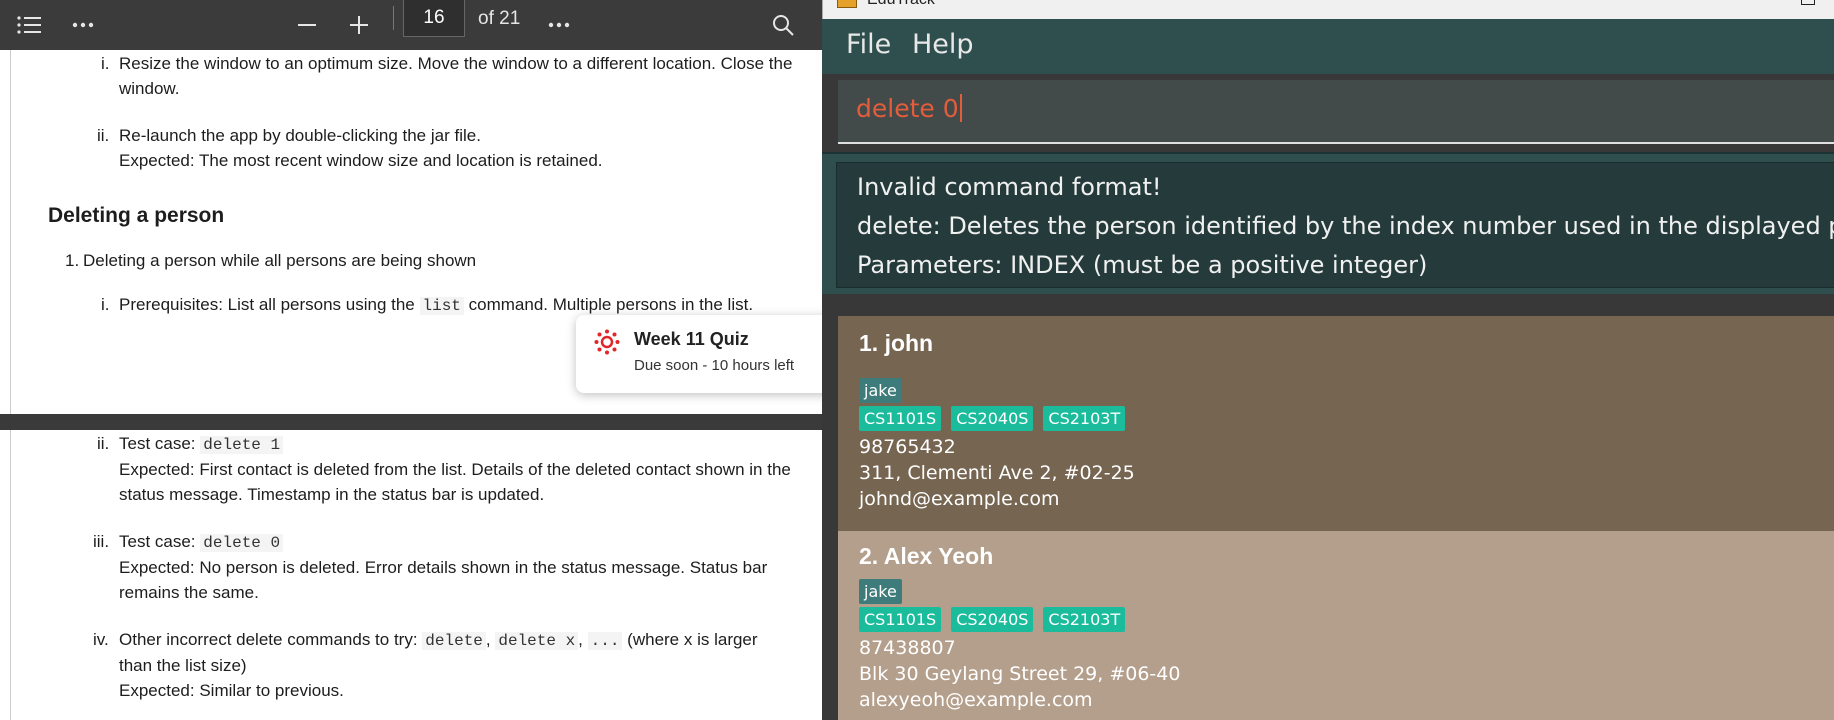 This screenshot has height=720, width=1834. I want to click on person-name: 1. john, so click(896, 343).